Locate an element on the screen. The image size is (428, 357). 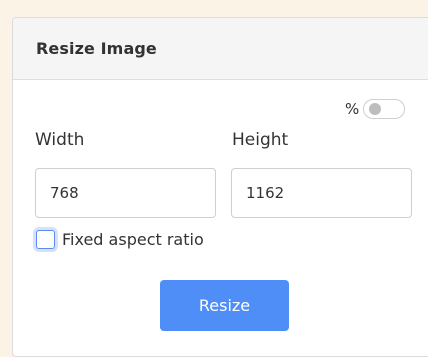
width-input is located at coordinates (125, 193).